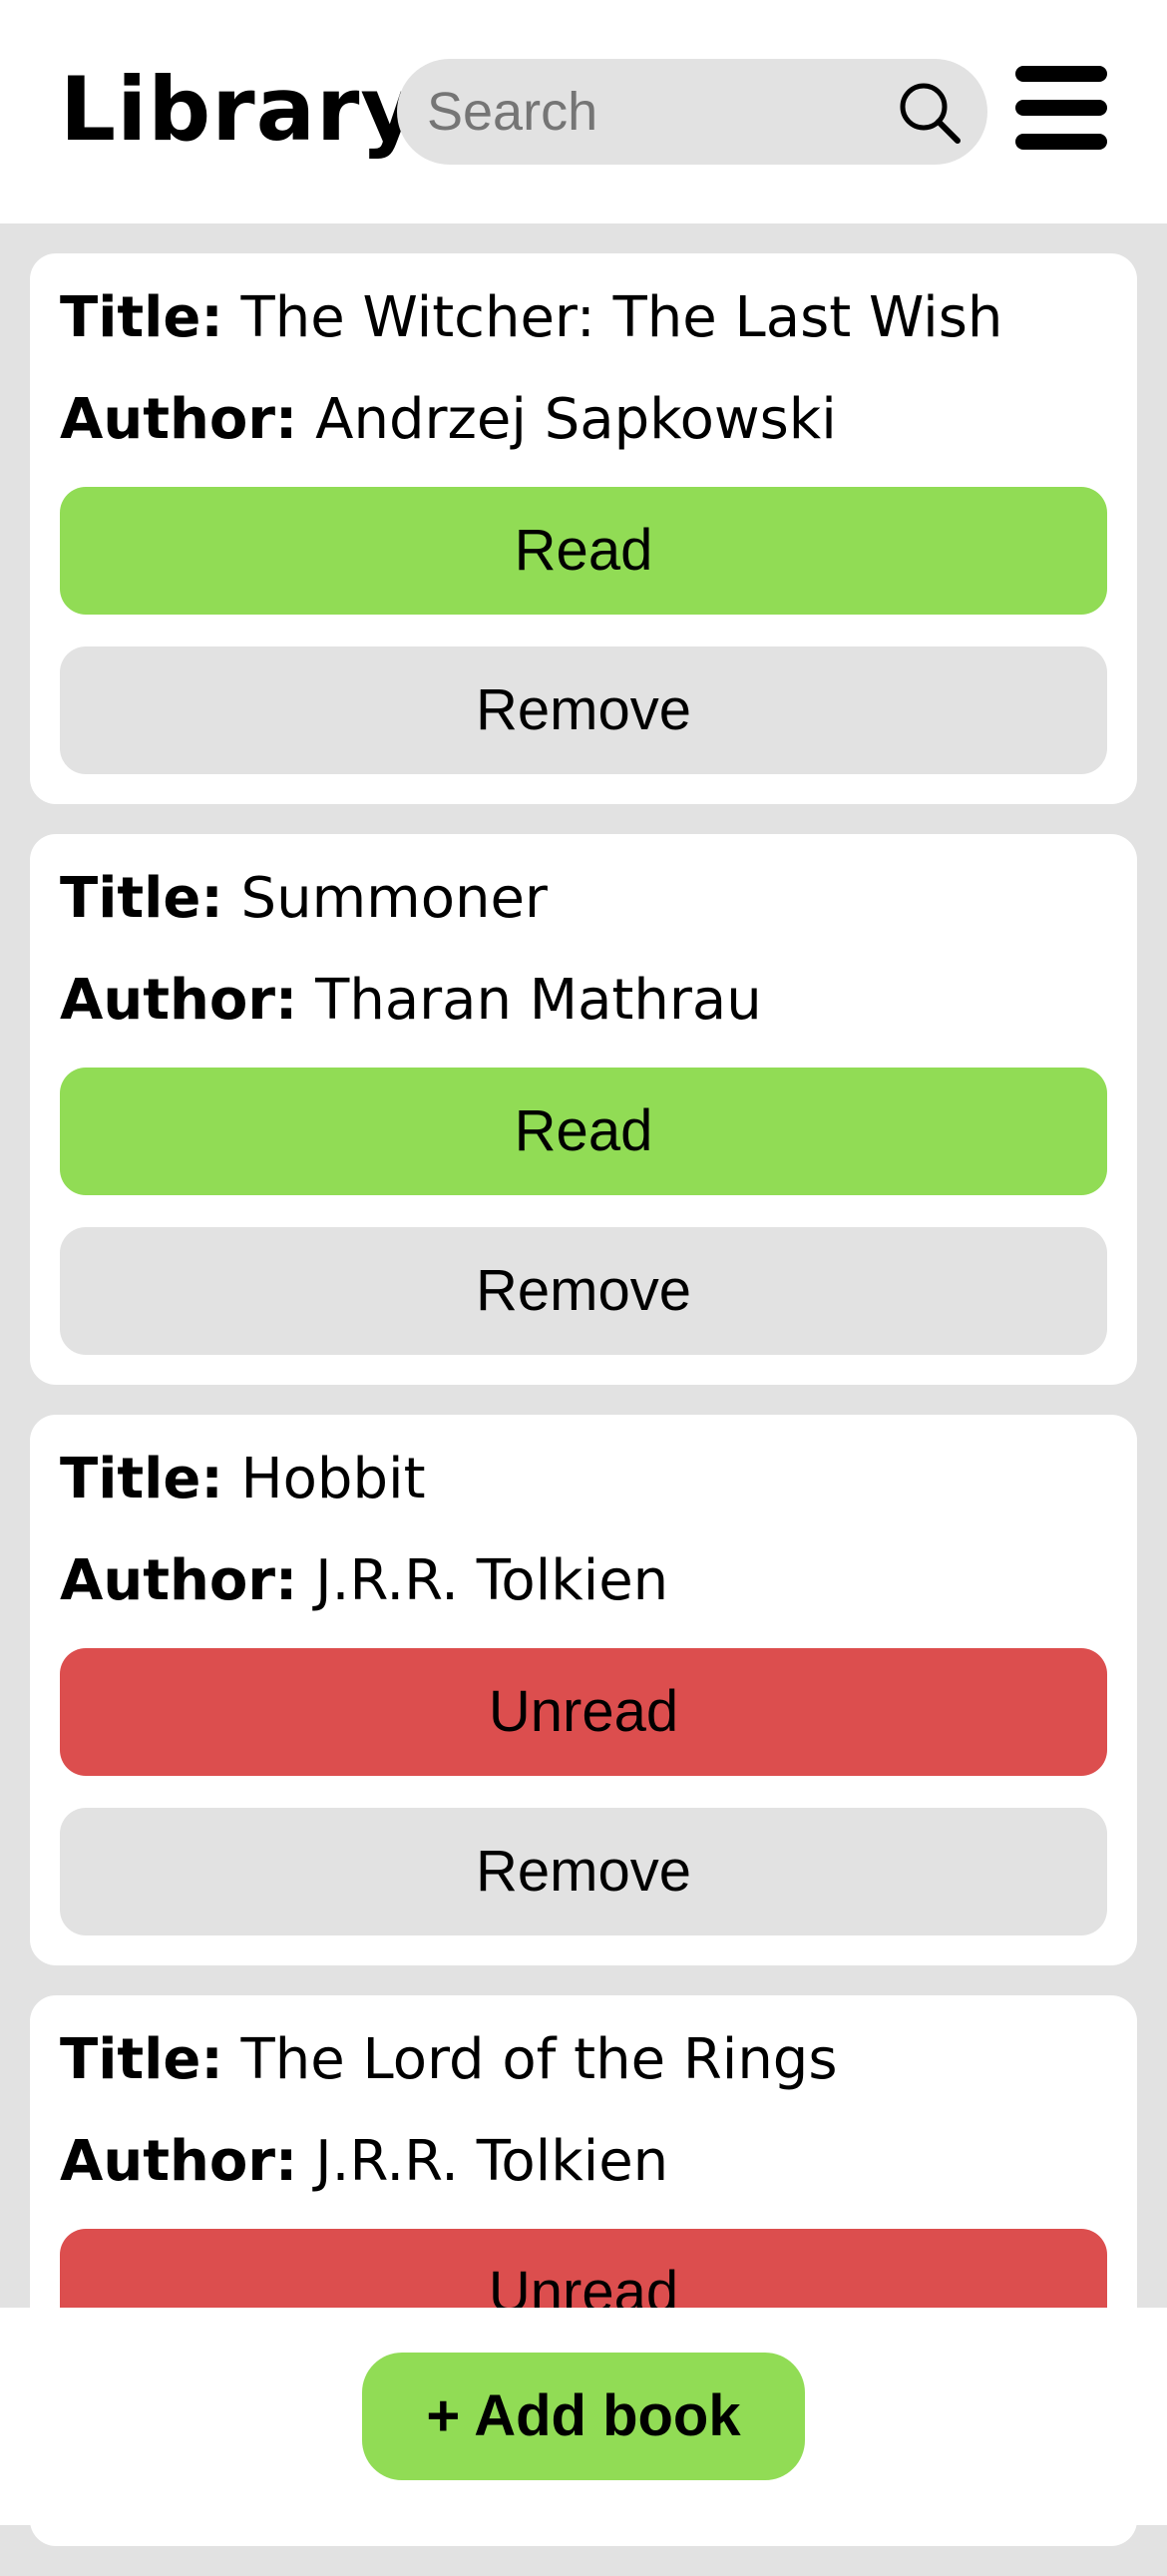 The height and width of the screenshot is (2576, 1167). What do you see at coordinates (539, 2059) in the screenshot?
I see `title-value: The Lord of the Rings` at bounding box center [539, 2059].